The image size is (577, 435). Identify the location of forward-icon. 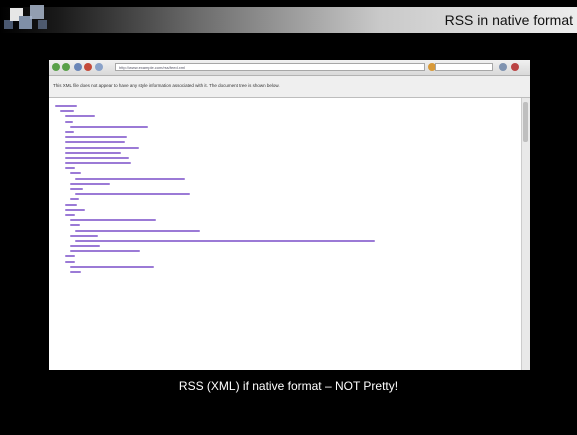
(66, 67).